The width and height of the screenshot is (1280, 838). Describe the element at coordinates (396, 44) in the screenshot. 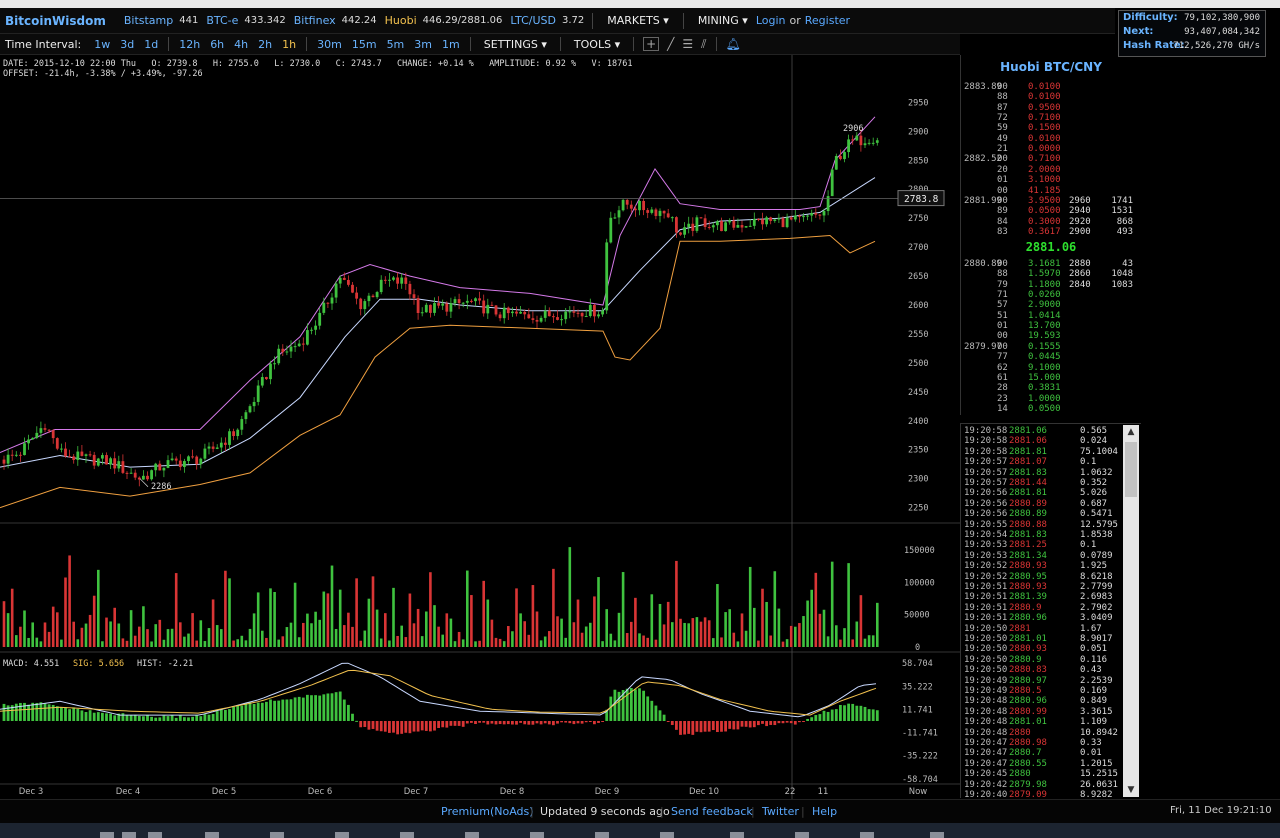

I see `interval-5m: 5m` at that location.